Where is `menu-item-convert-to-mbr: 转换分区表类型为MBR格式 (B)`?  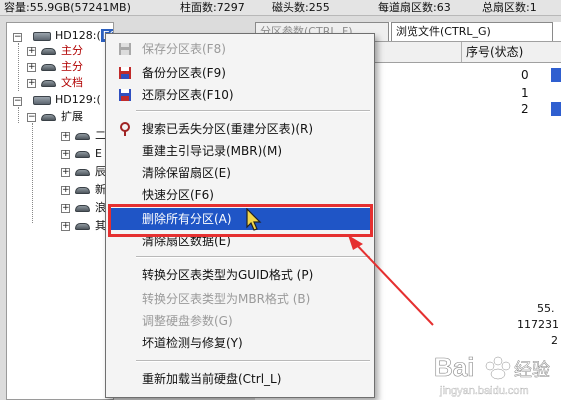
menu-item-convert-to-mbr: 转换分区表类型为MBR格式 (B) is located at coordinates (240, 299).